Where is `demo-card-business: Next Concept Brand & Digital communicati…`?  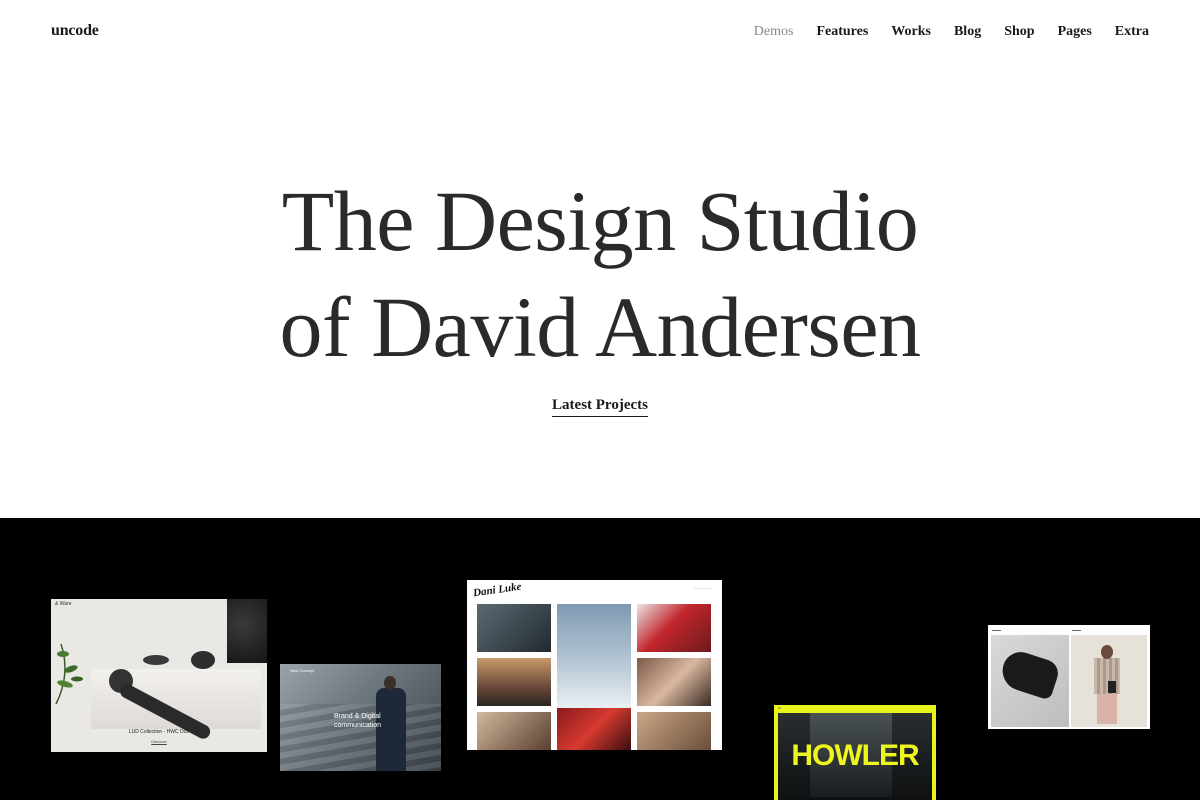
demo-card-business: Next Concept Brand & Digital communicati… is located at coordinates (360, 717).